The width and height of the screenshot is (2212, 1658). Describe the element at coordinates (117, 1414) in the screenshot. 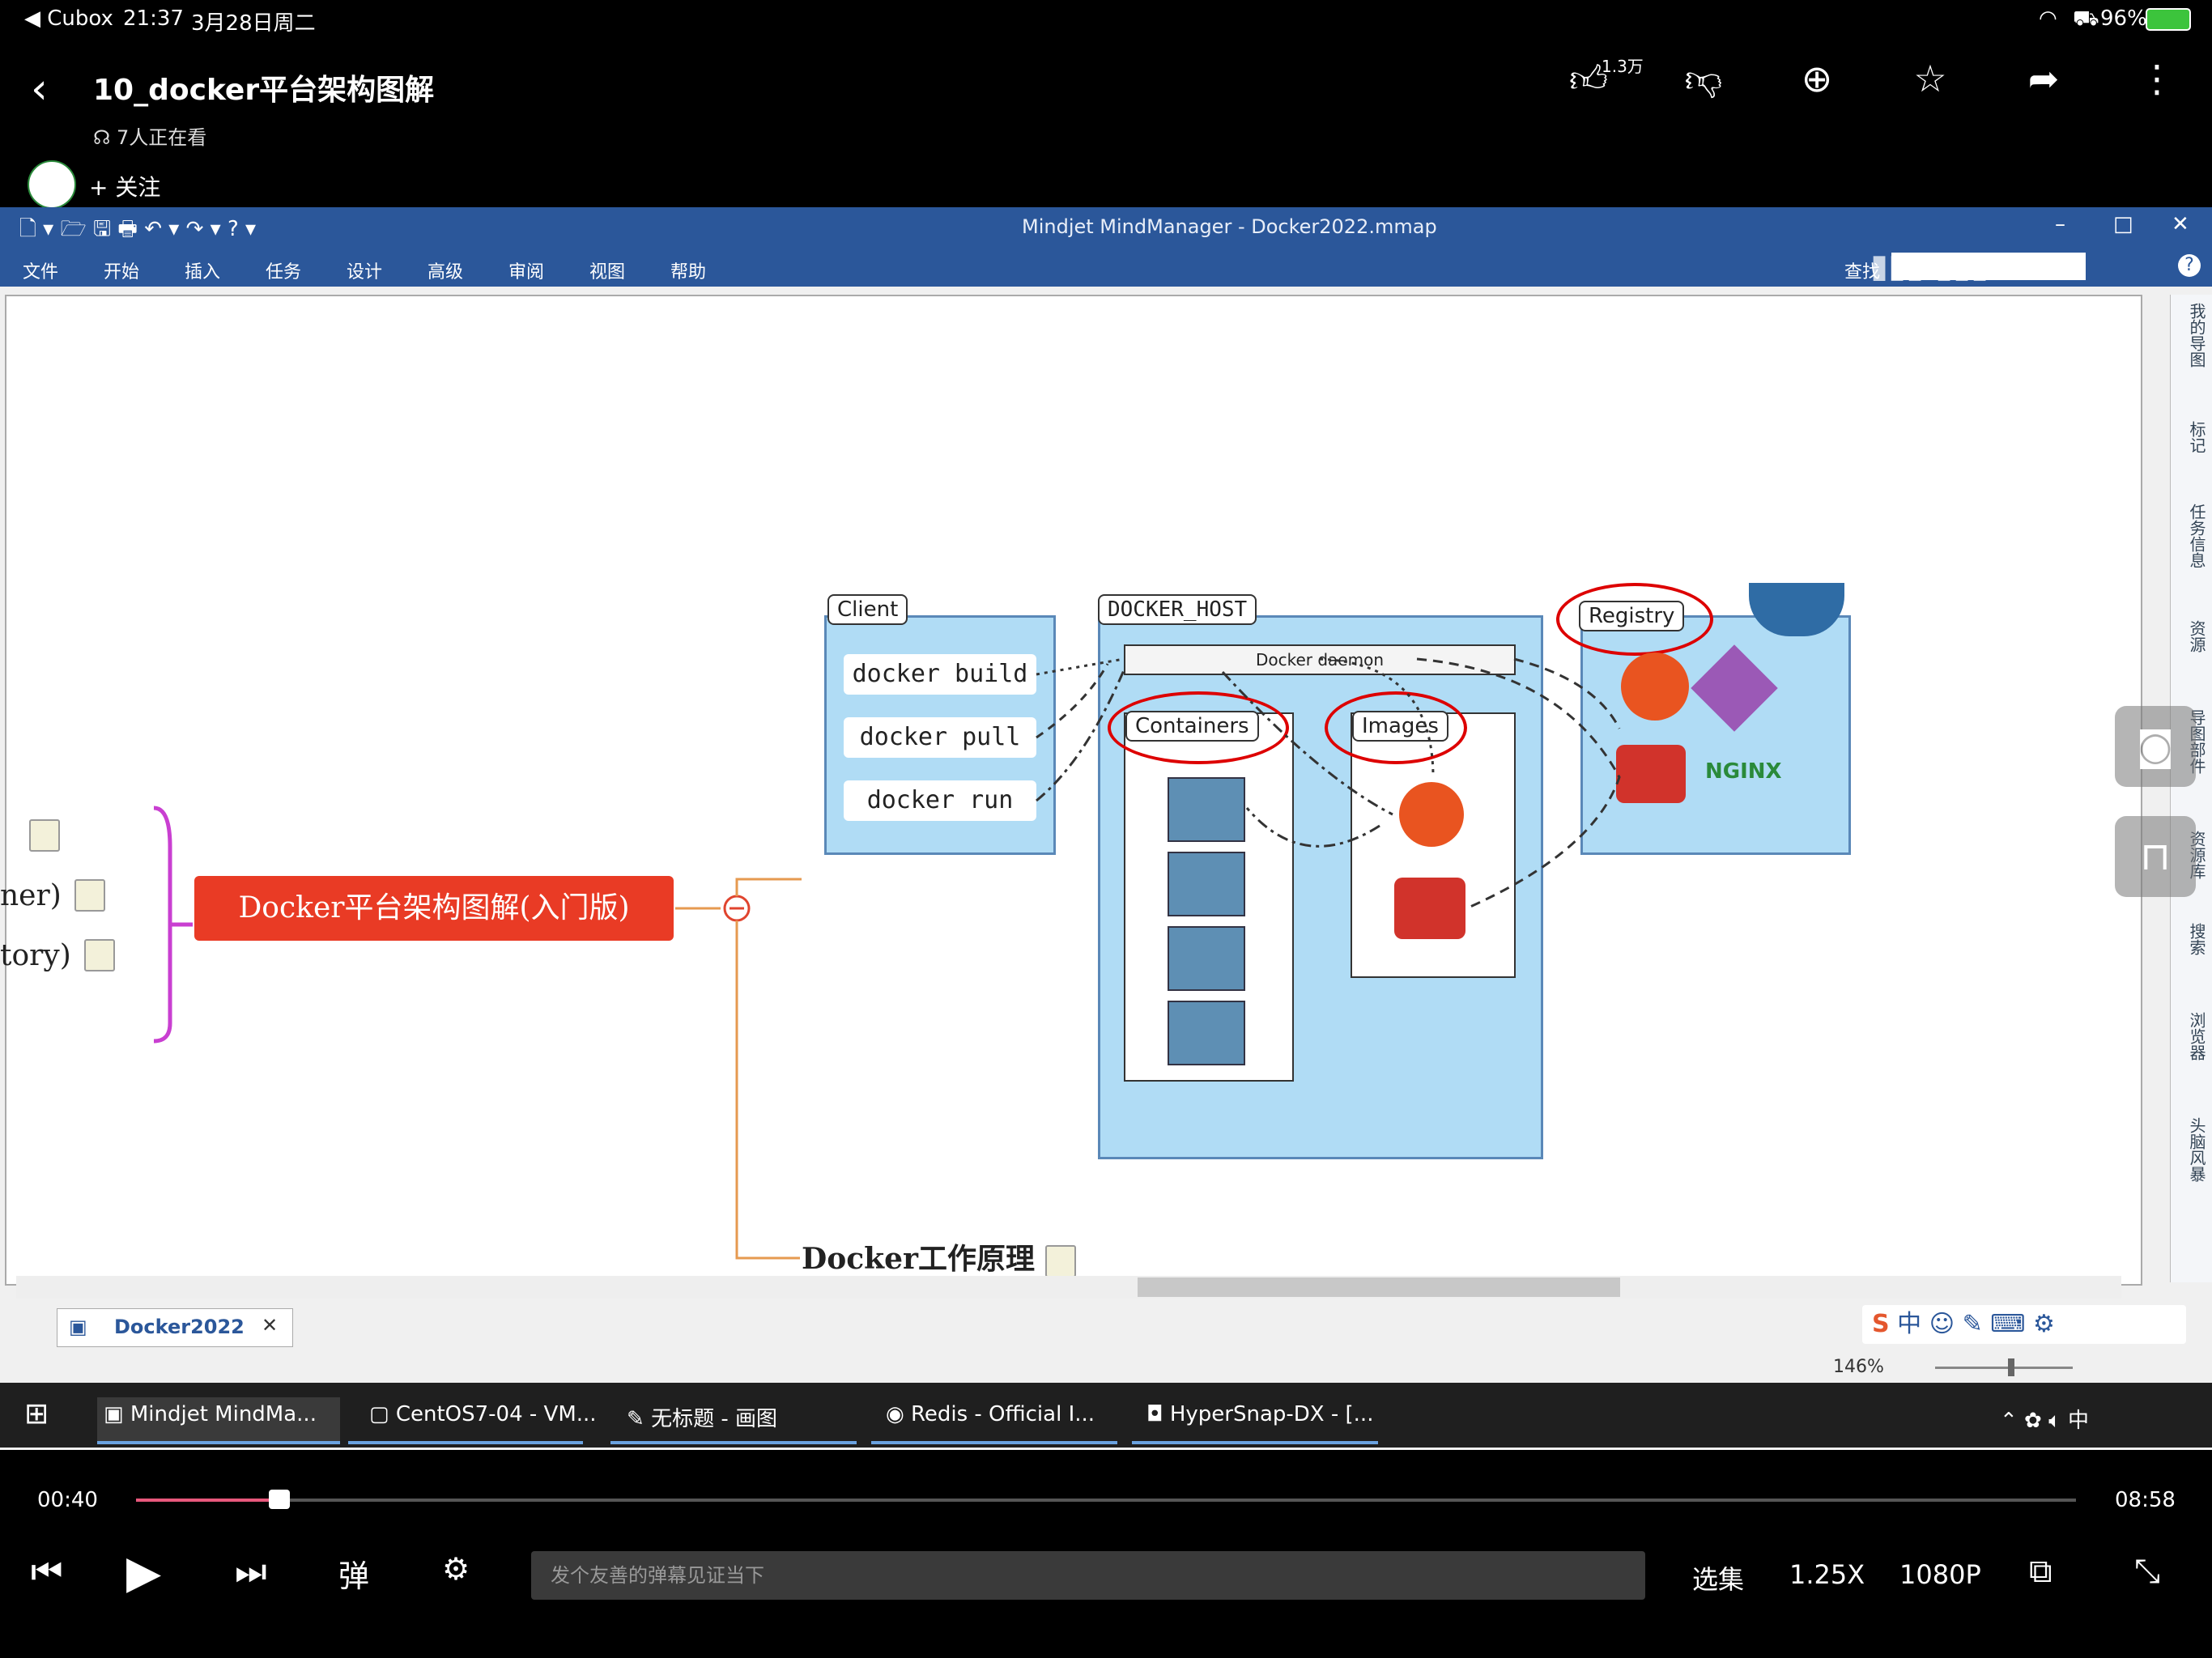

I see `mindmanager-app-icon: ▣` at that location.